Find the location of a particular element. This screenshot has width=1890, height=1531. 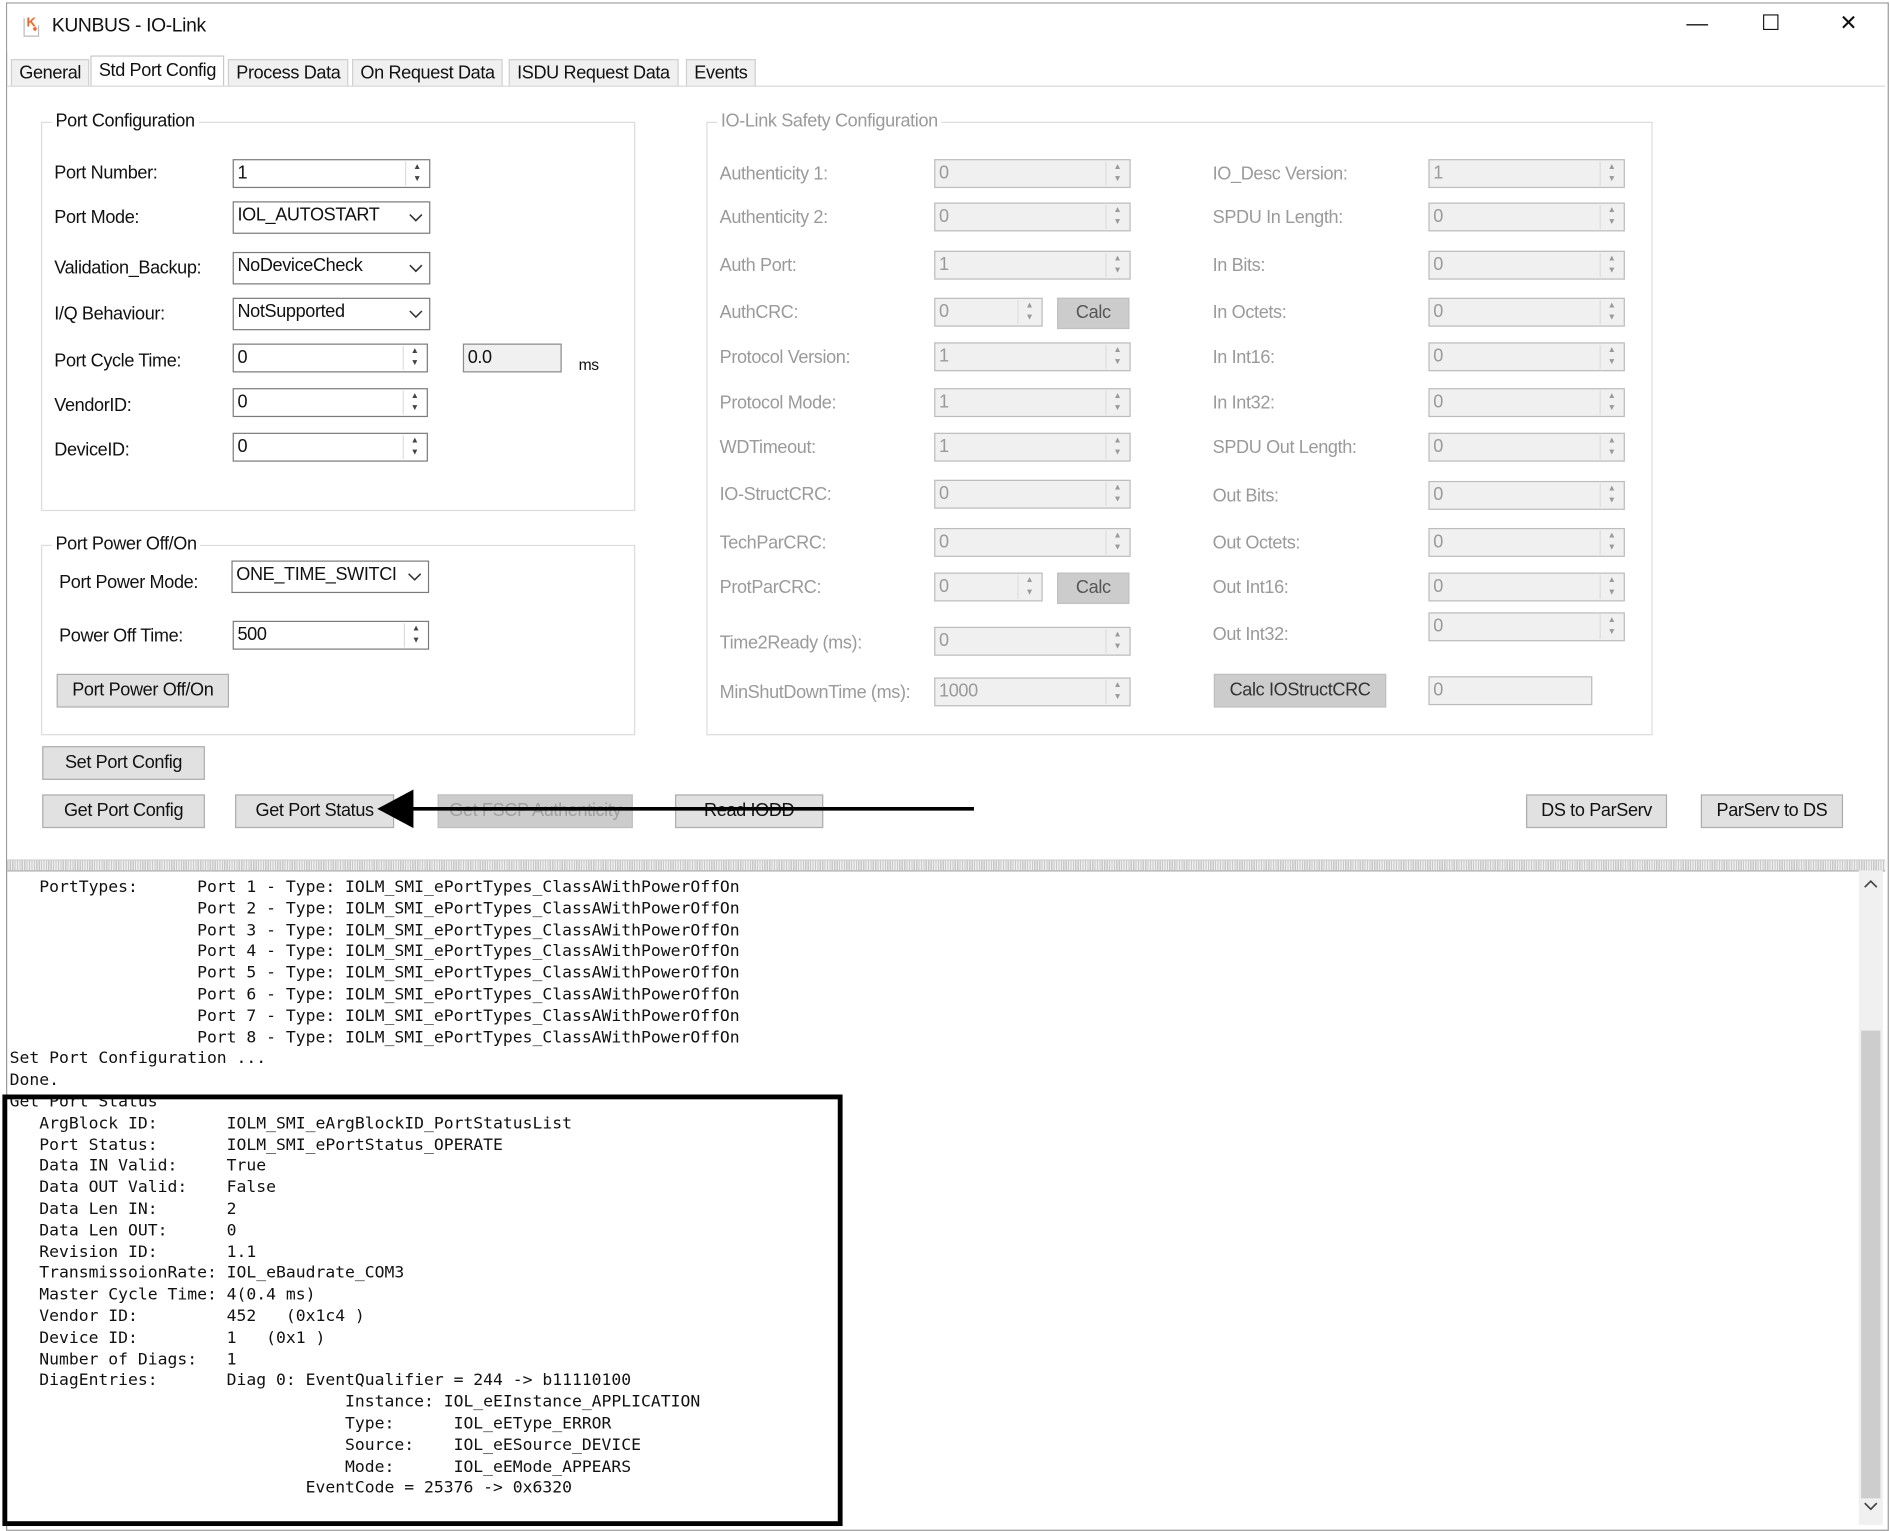

port-number-stepper: 1 ▲ ▼ is located at coordinates (331, 174).